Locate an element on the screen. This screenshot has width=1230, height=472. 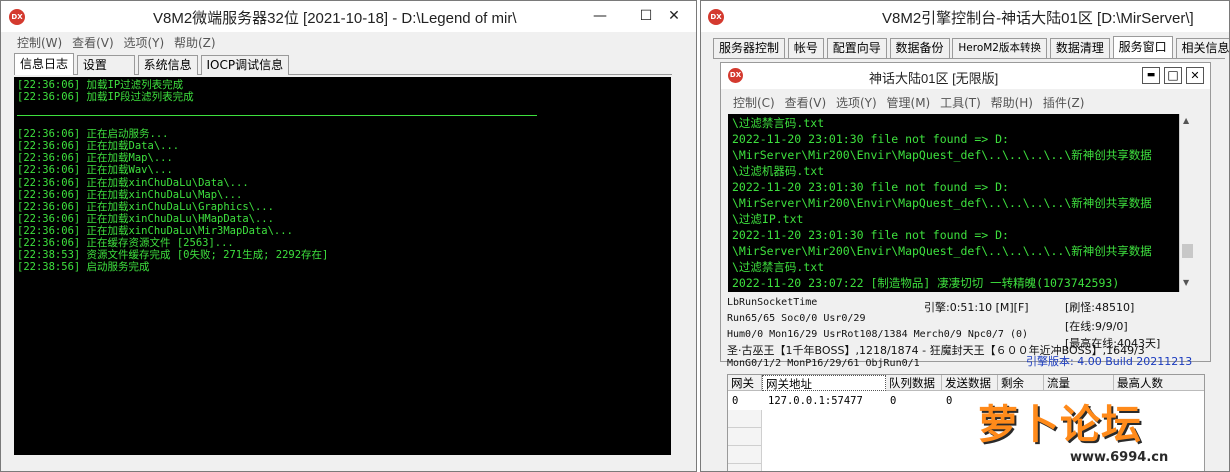
close-button: ✕ is located at coordinates (673, 16).